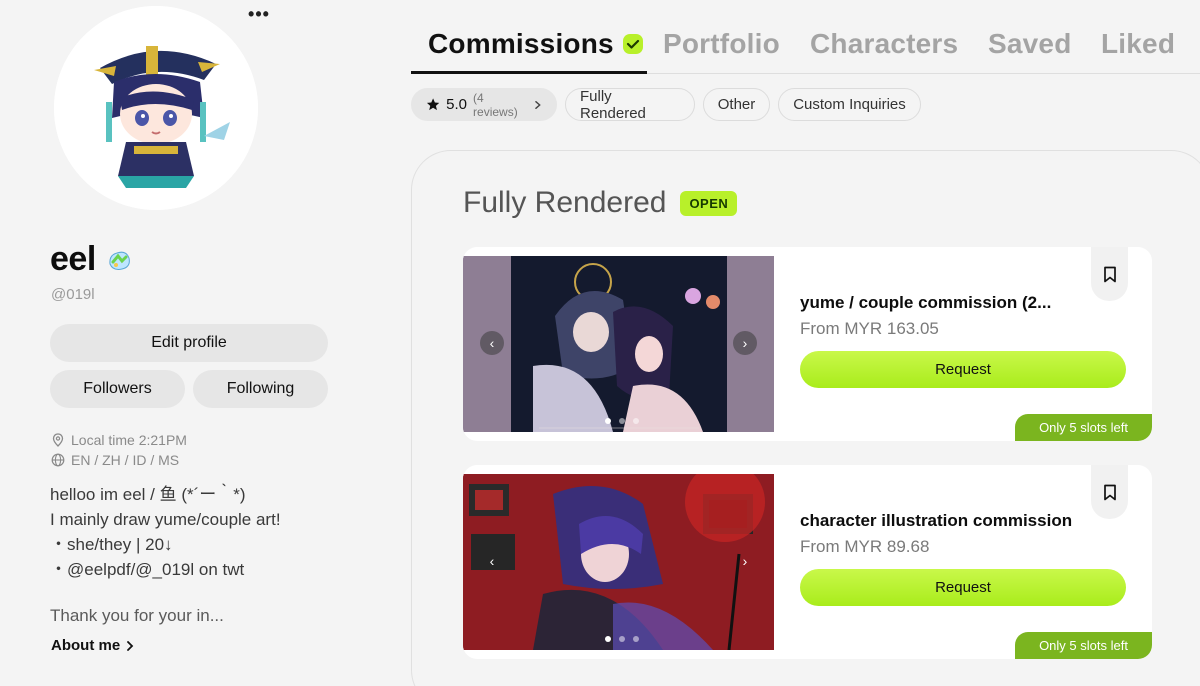  I want to click on rating-score: 5.0, so click(457, 104).